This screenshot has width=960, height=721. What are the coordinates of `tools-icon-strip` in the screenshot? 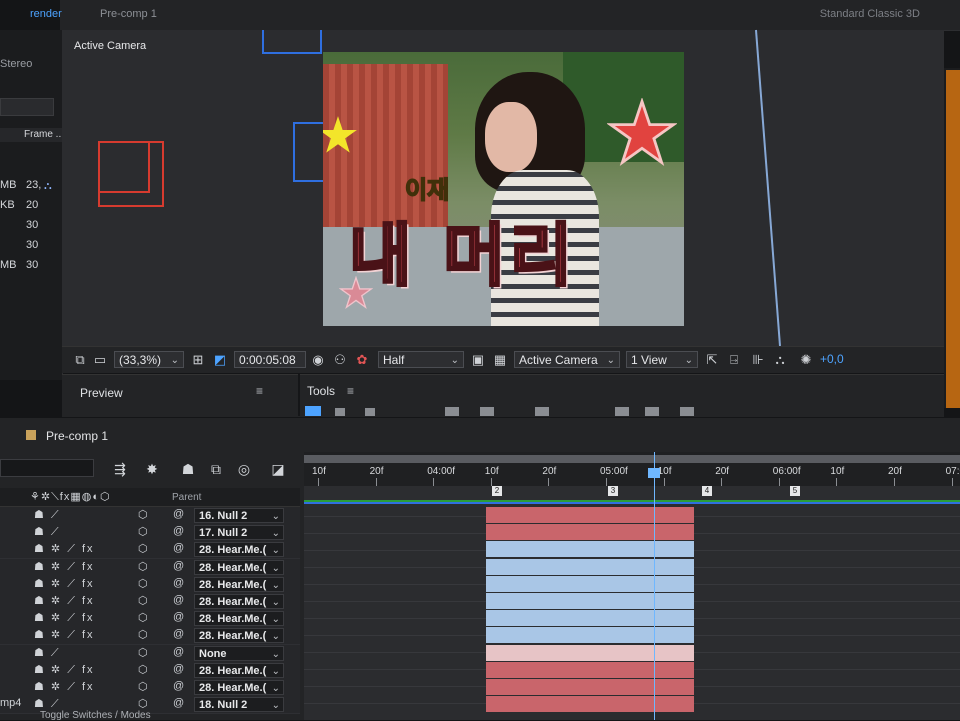 It's located at (505, 410).